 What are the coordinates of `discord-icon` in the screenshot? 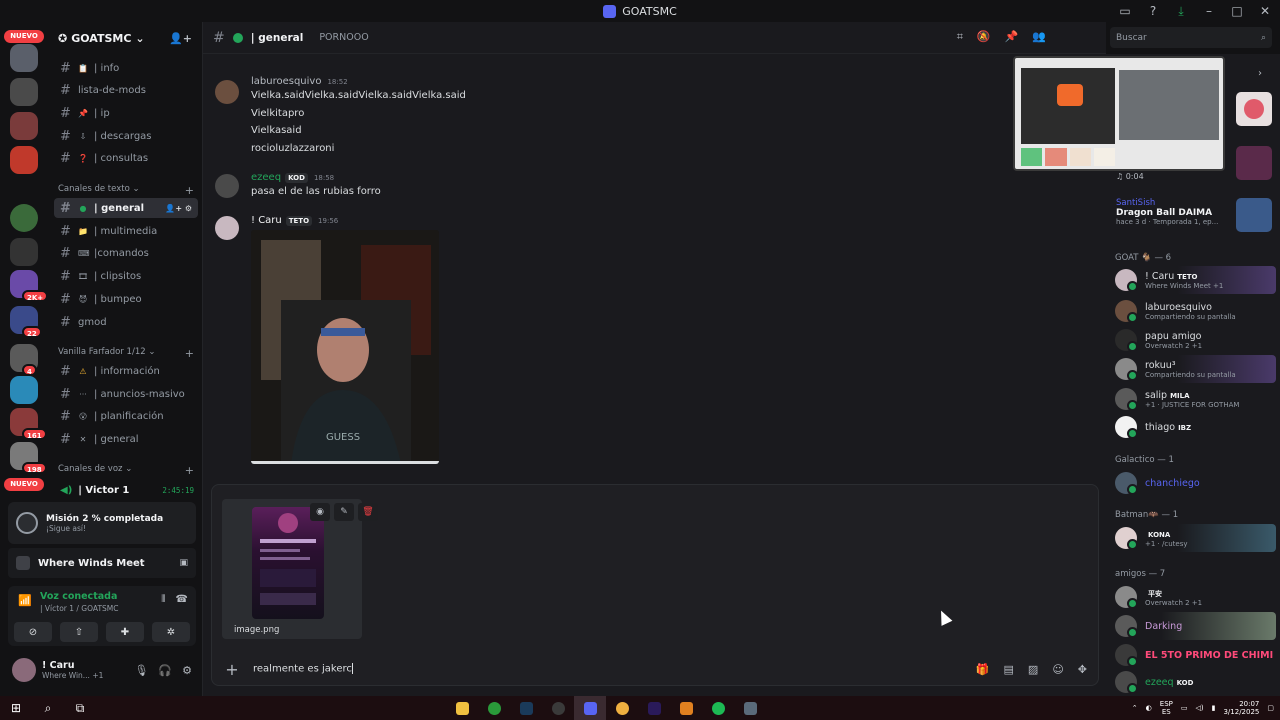 It's located at (590, 708).